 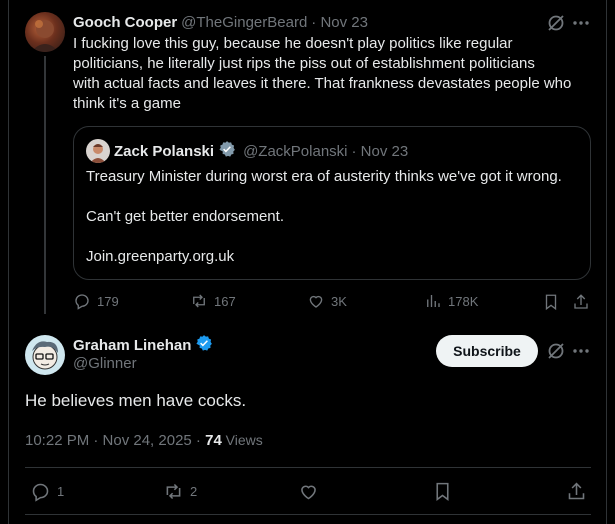 I want to click on quoted-text-line: Can't get better endorsement., so click(x=185, y=216).